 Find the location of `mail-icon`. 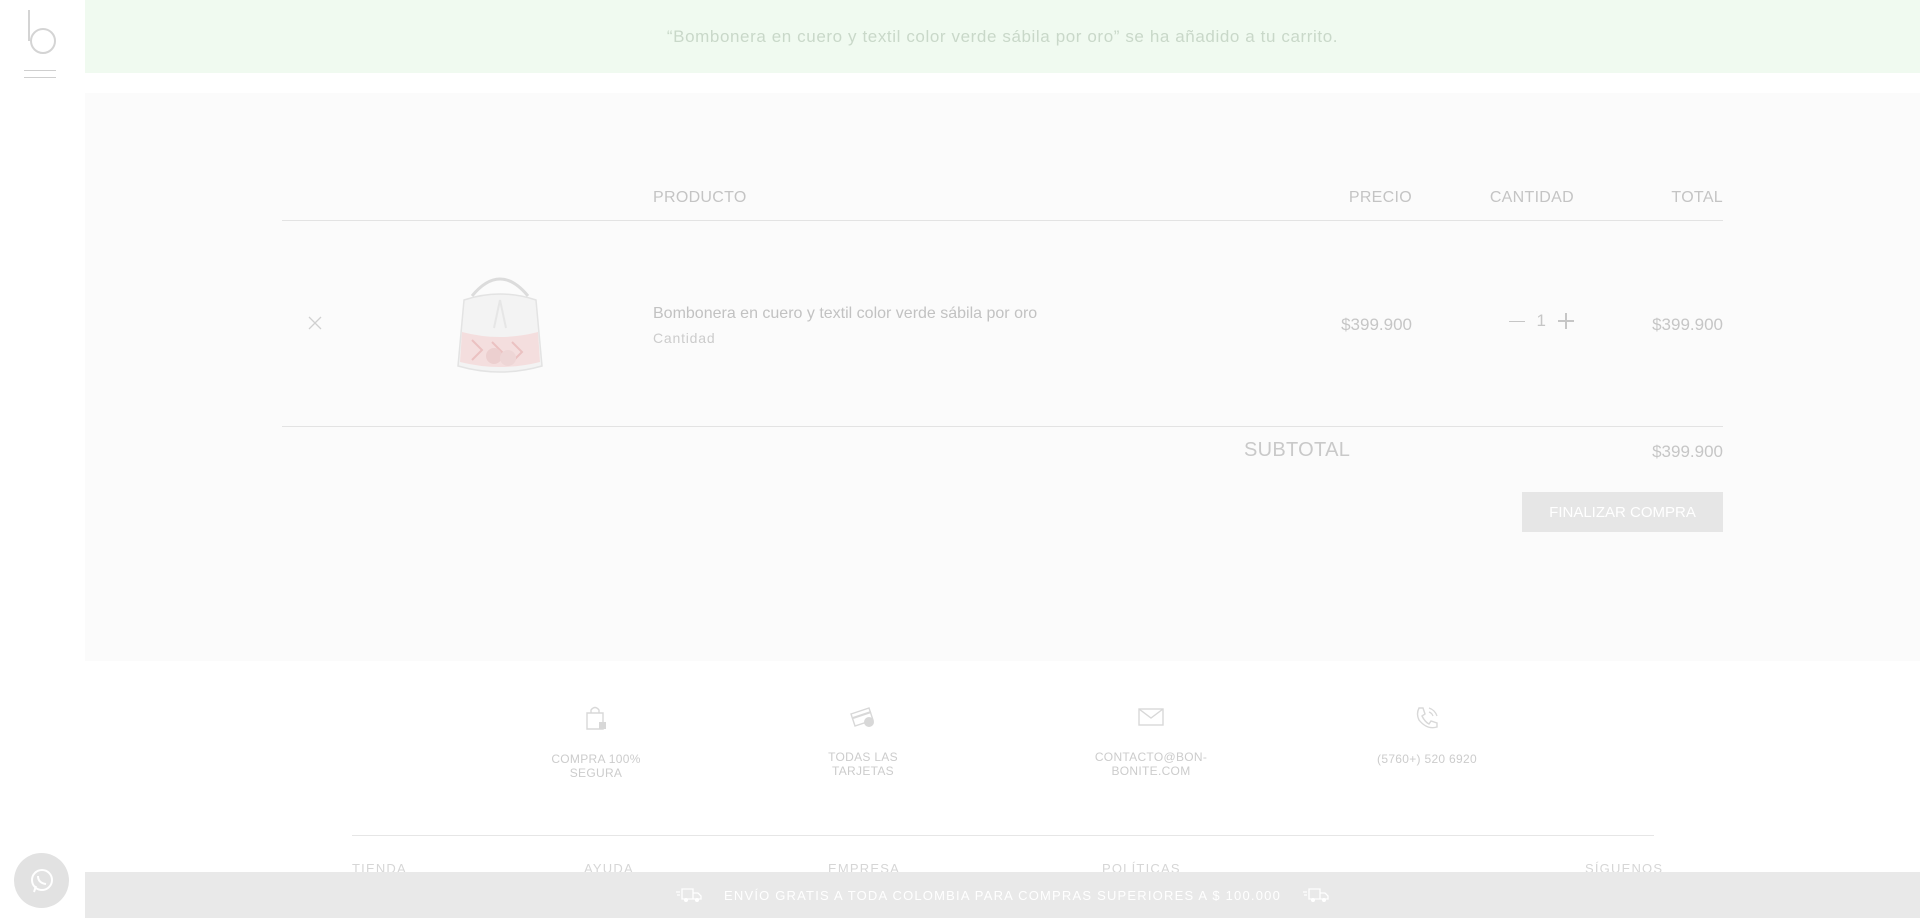

mail-icon is located at coordinates (1151, 717).